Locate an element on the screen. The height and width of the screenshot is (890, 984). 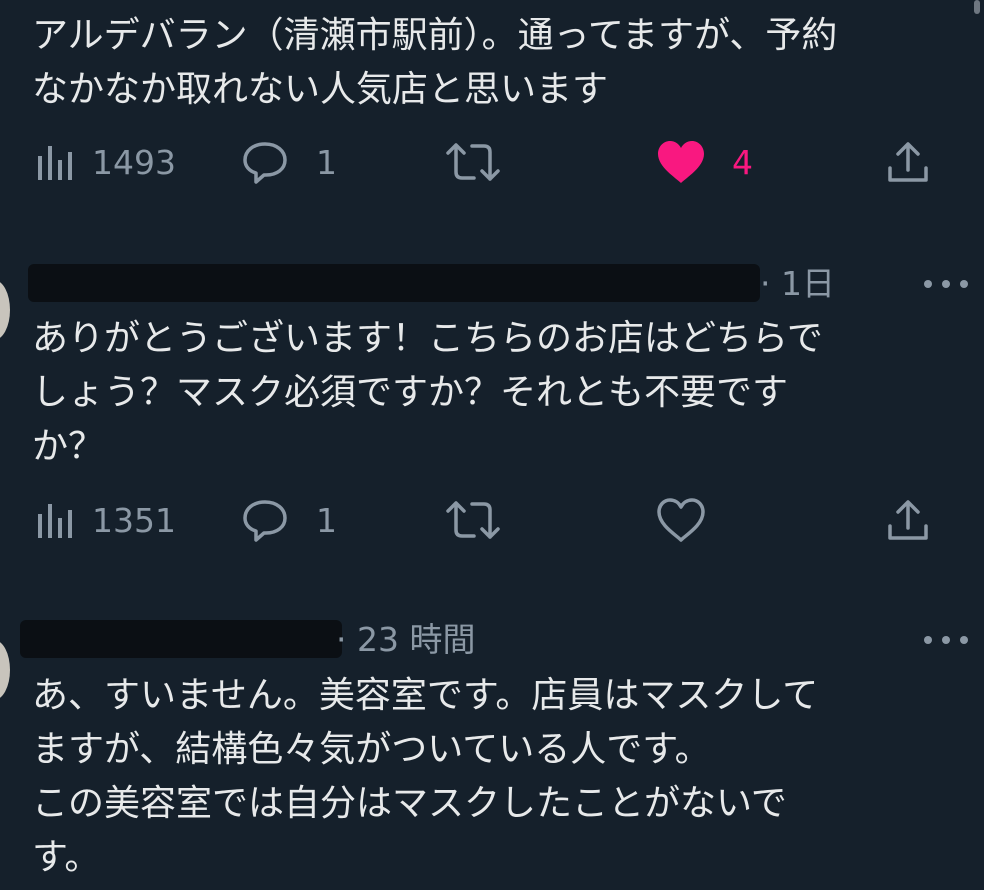
tweet-header: · 1日 is located at coordinates (498, 284).